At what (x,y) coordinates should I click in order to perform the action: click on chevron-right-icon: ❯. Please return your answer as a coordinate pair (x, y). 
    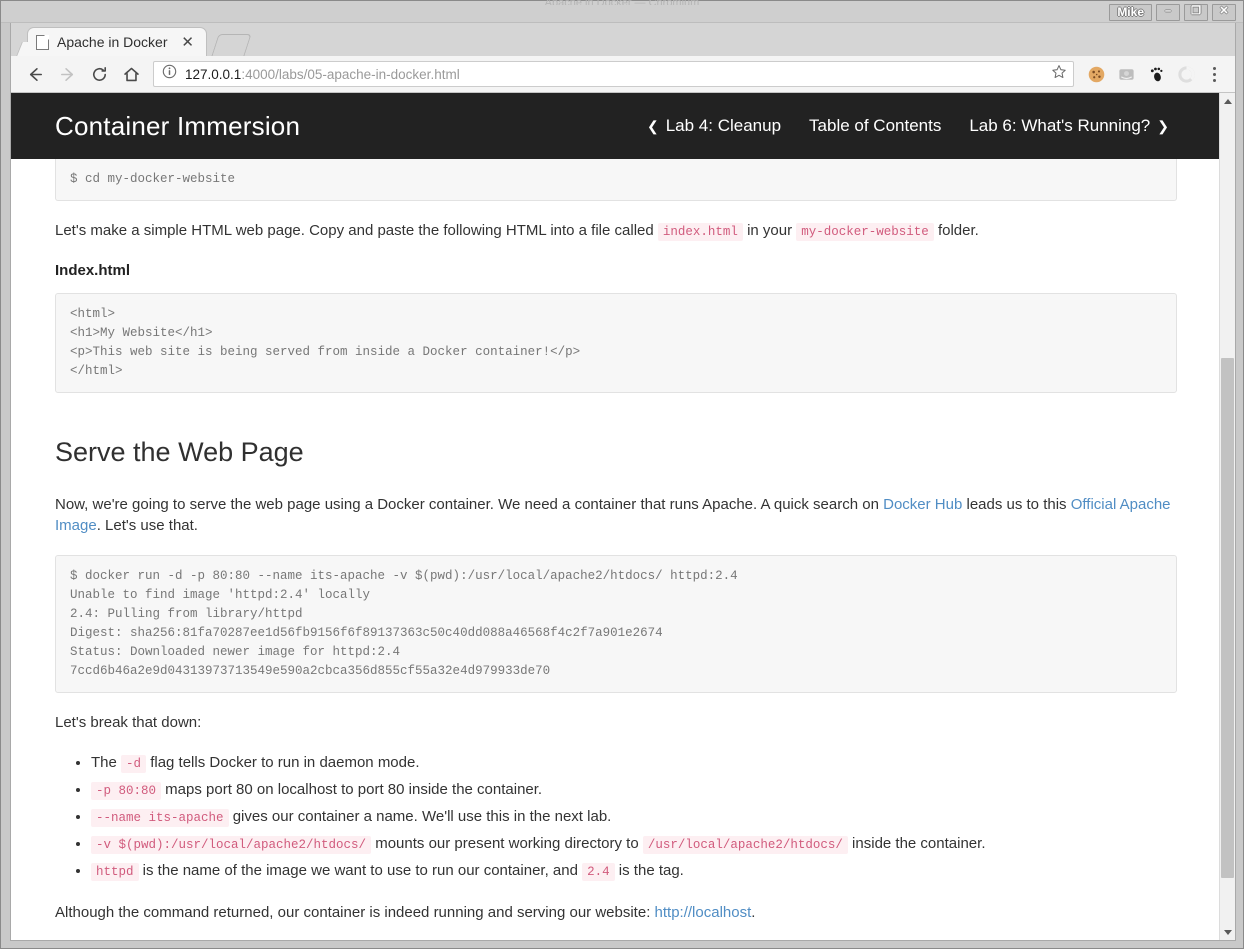
    Looking at the image, I should click on (1163, 125).